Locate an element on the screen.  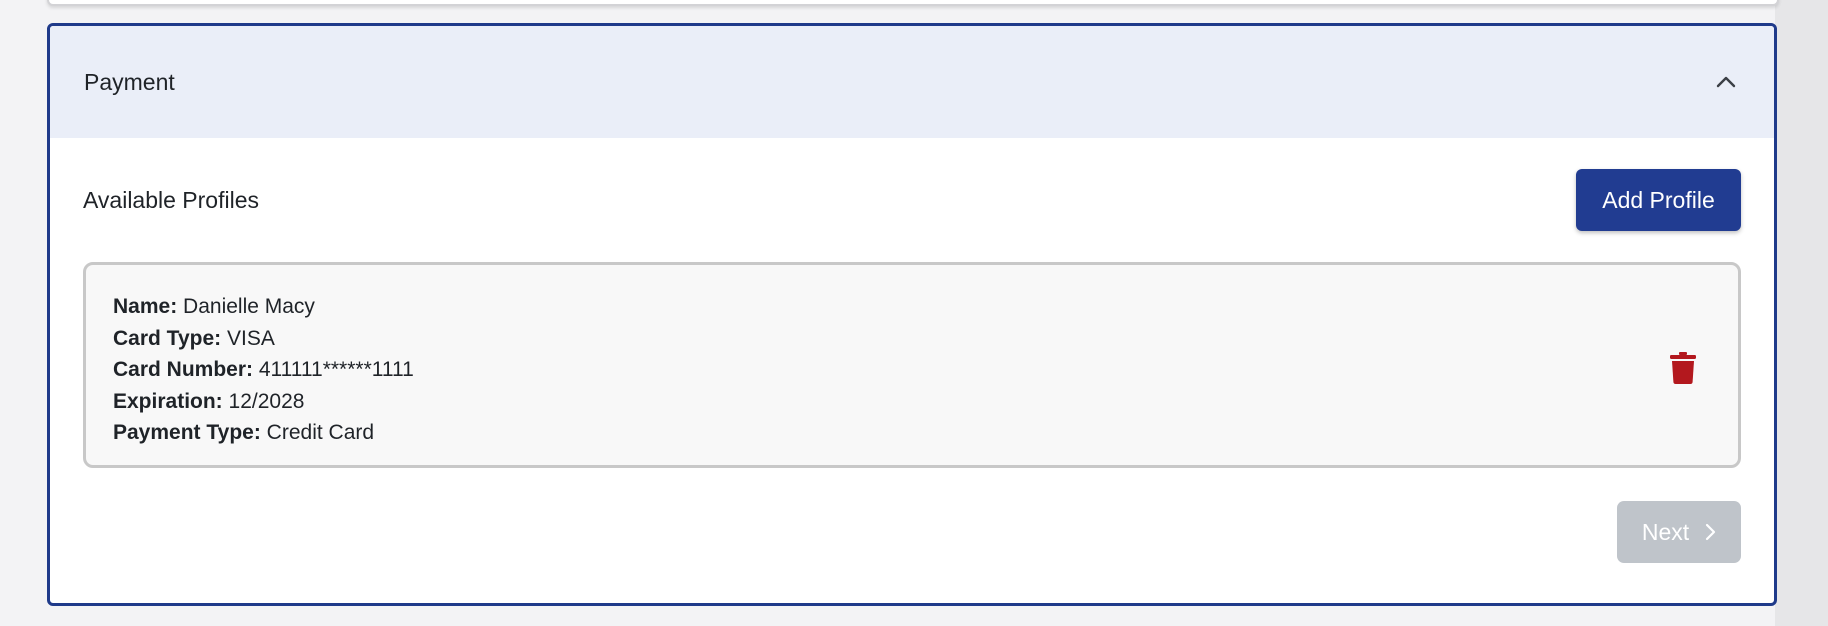
profile-expiration-label: Expiration: is located at coordinates (168, 401).